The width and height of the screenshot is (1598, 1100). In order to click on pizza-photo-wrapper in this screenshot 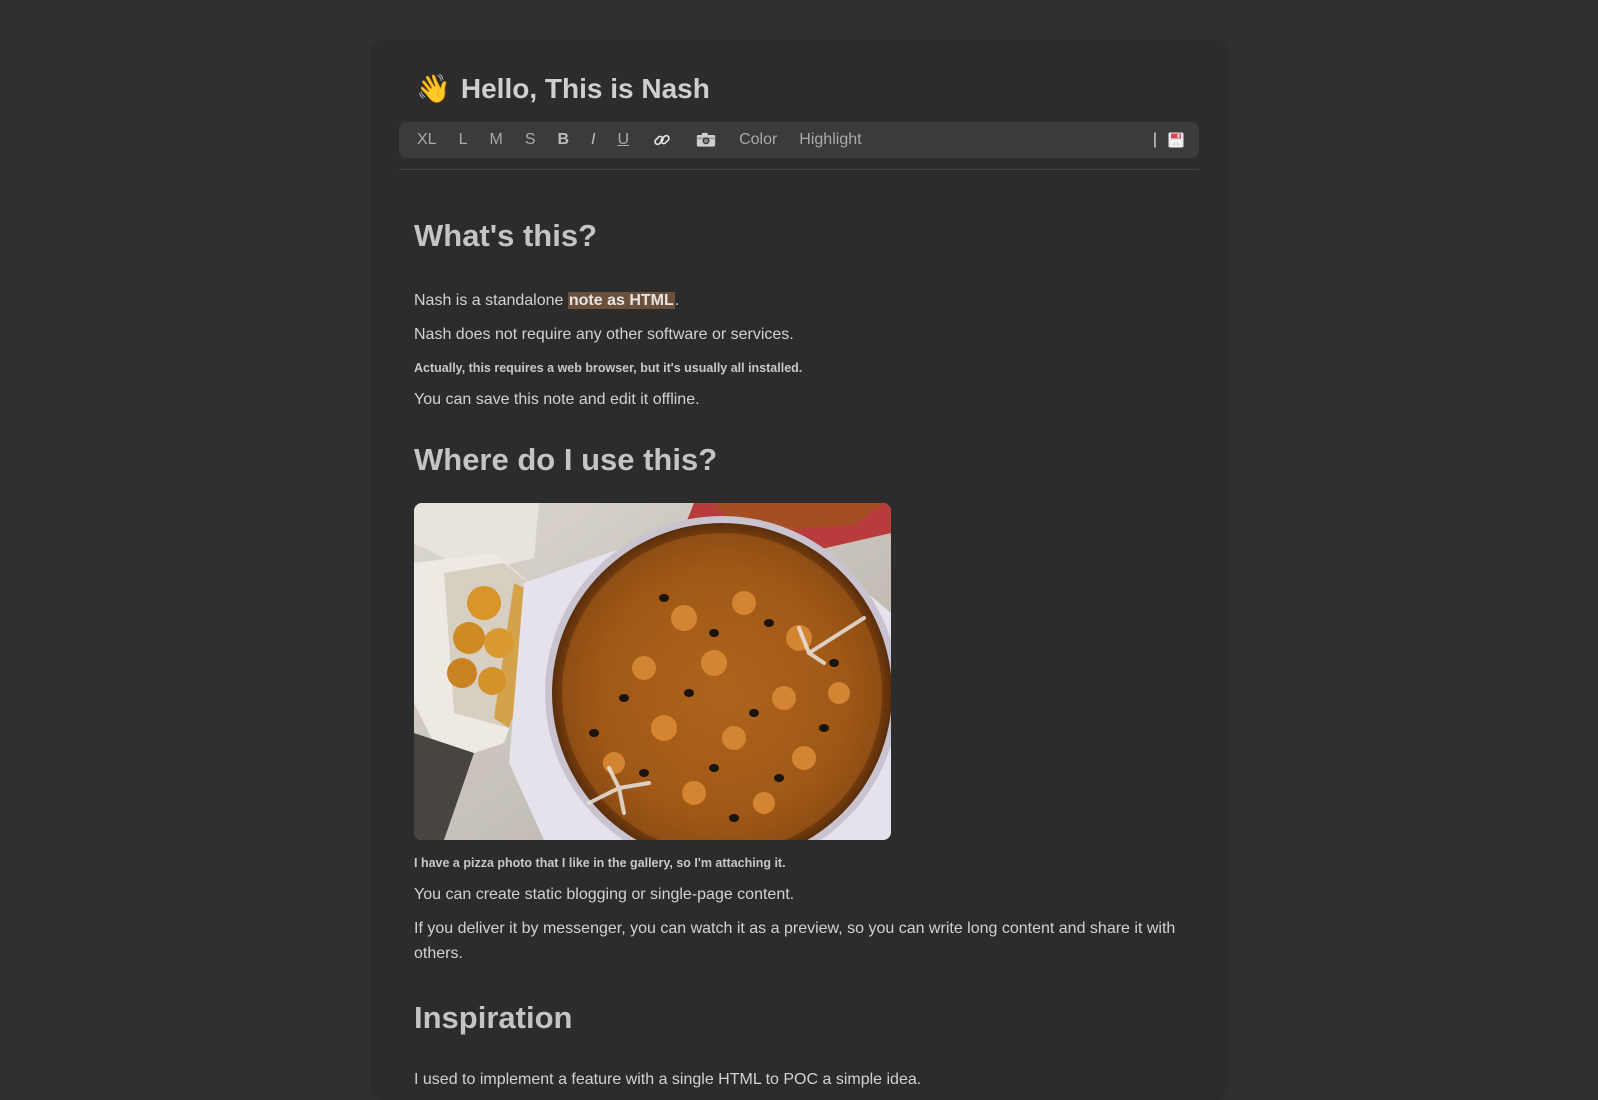, I will do `click(804, 671)`.